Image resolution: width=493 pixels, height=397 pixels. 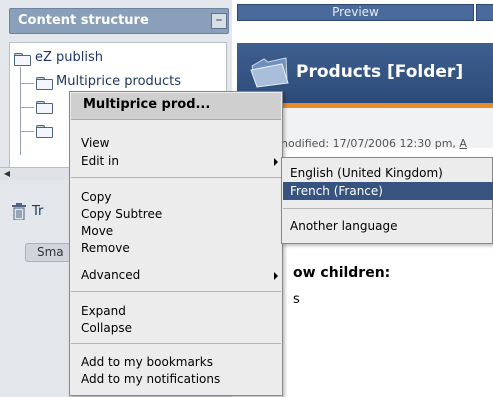 I want to click on modified-text: nodified: 17/07/2006 12:30 pm, A, so click(x=374, y=143).